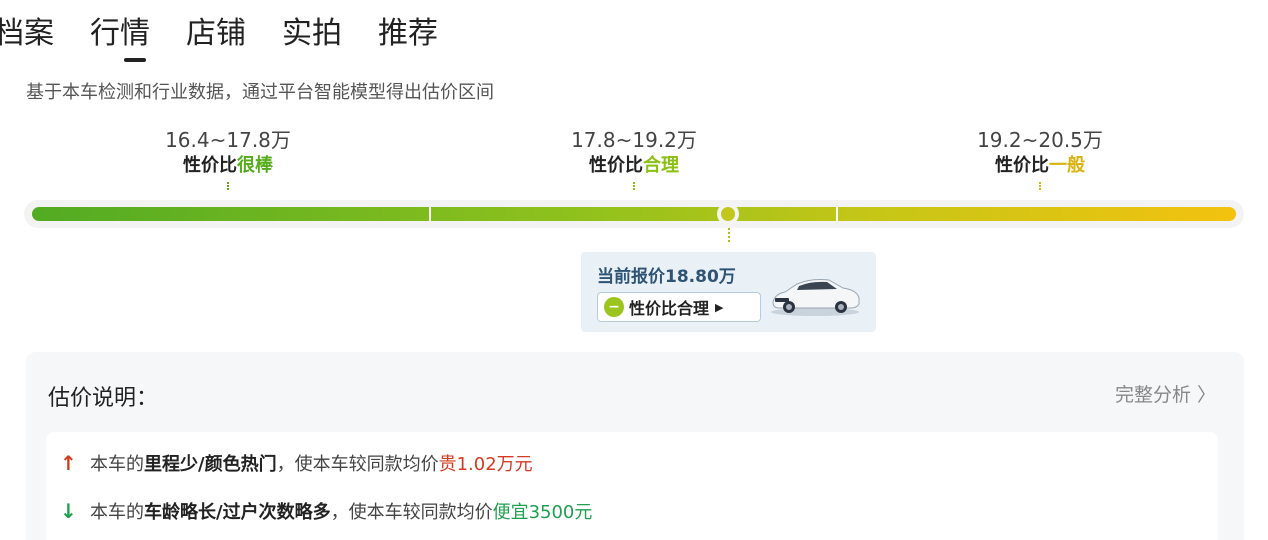  Describe the element at coordinates (296, 463) in the screenshot. I see `list-item: ↑ 本车的 里程少/颜色热门 ，使本车较同款均价贵 1.02万元` at that location.